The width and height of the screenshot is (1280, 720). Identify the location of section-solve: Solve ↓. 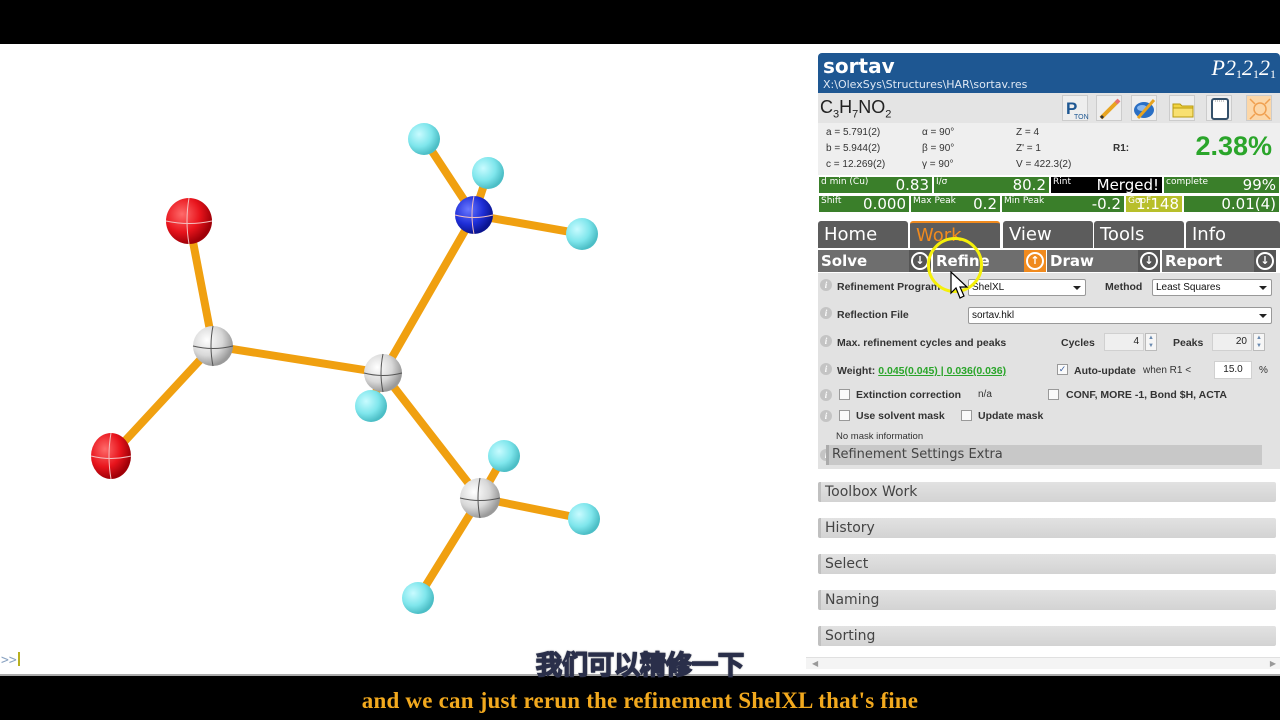
(874, 261).